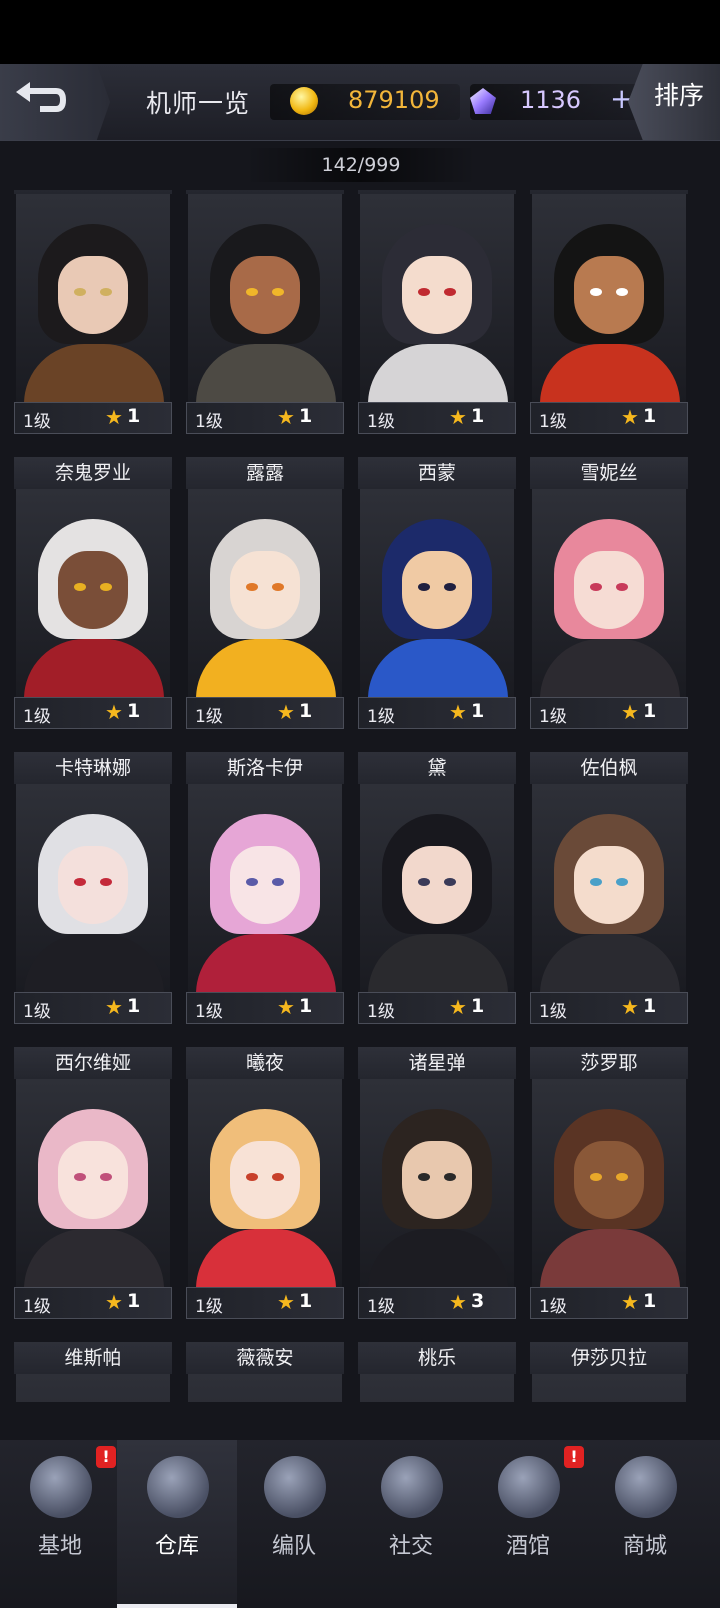 The height and width of the screenshot is (1608, 720). I want to click on gold-coin-icon, so click(304, 101).